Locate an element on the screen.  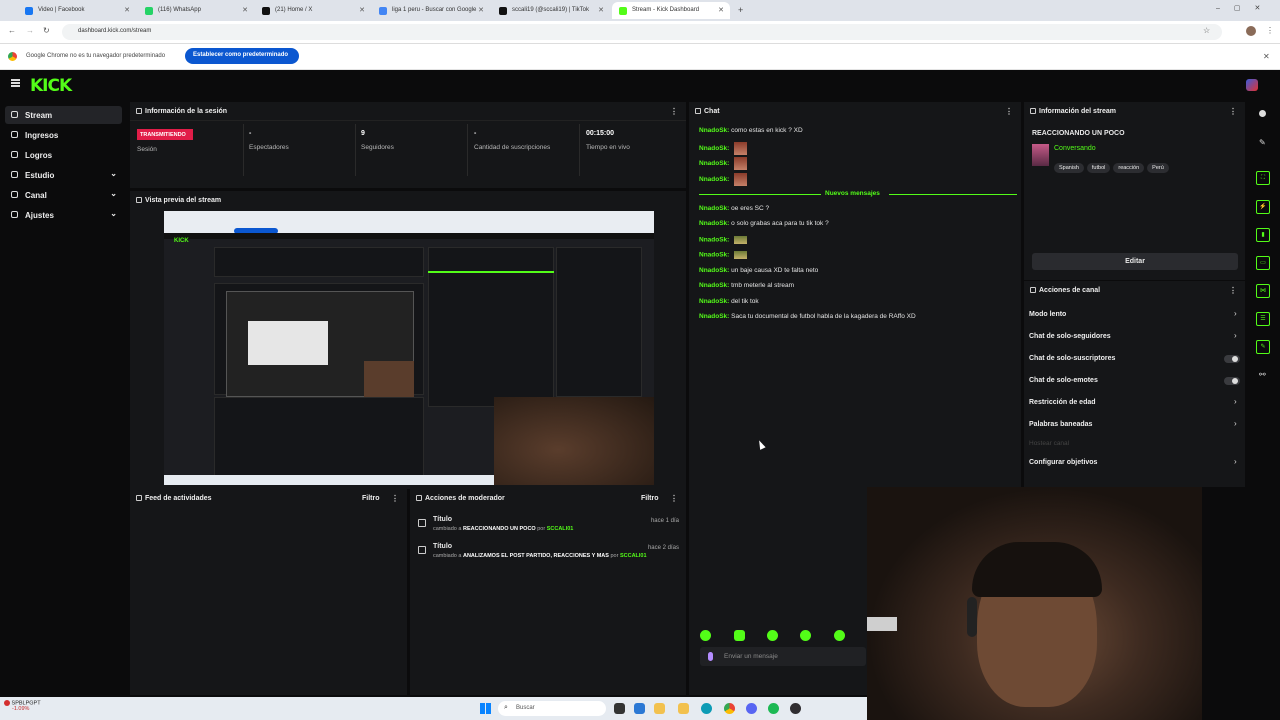
user-avatar is located at coordinates (1252, 85).